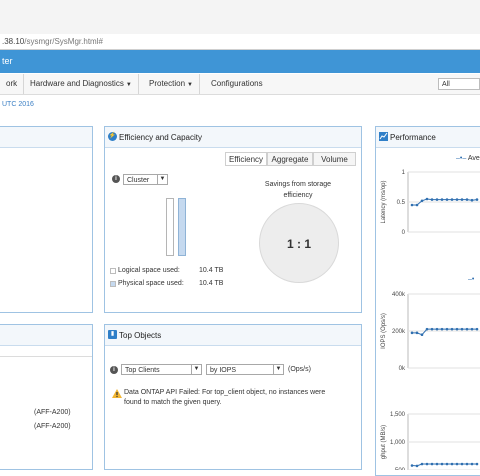 The width and height of the screenshot is (480, 476). Describe the element at coordinates (117, 393) in the screenshot. I see `warning-icon` at that location.